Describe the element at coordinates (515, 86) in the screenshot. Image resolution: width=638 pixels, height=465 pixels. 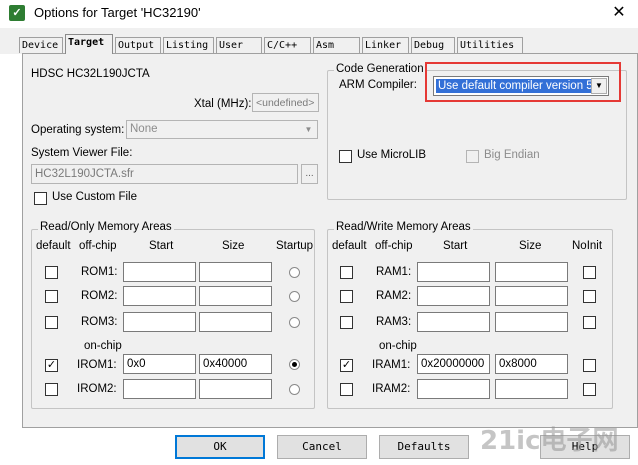
I see `arm-compiler-value: Use default compiler version 5` at that location.